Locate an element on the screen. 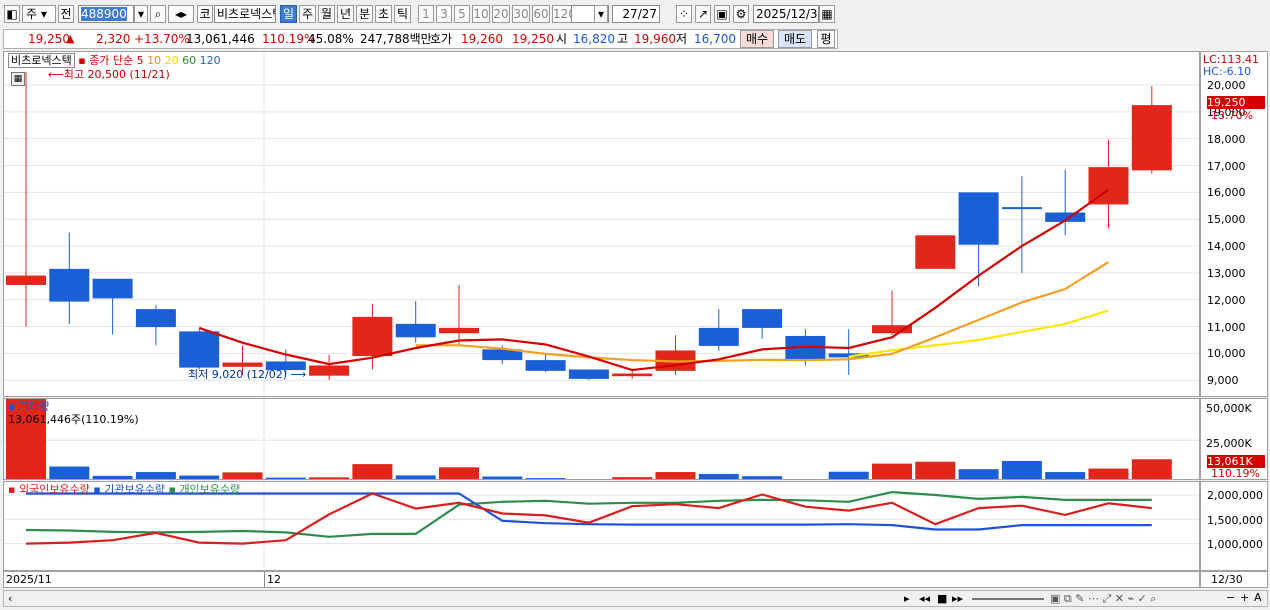  x-axis-start: 2025/11 is located at coordinates (29, 579).